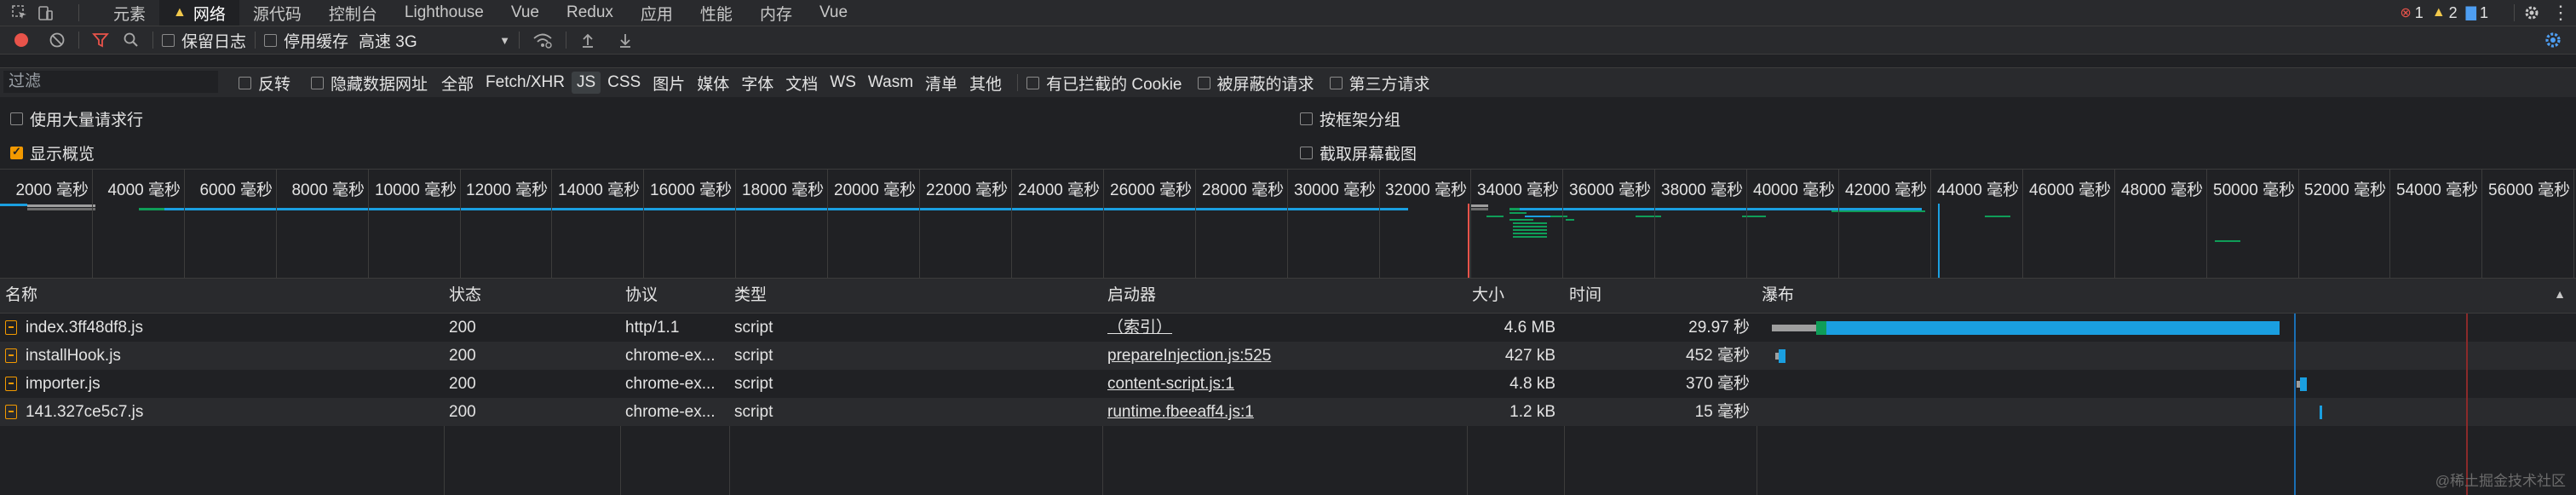 The width and height of the screenshot is (2576, 495). Describe the element at coordinates (57, 41) in the screenshot. I see `clear-icon` at that location.